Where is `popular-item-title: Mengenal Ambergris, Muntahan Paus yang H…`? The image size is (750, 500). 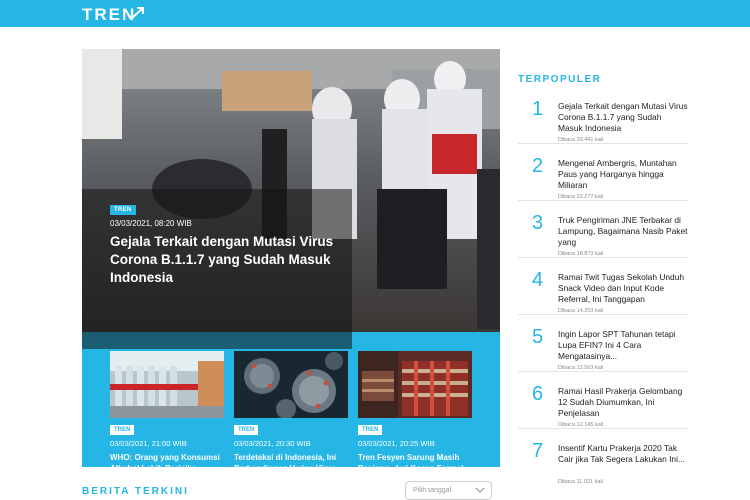
popular-item-title: Mengenal Ambergris, Muntahan Paus yang H… is located at coordinates (623, 174).